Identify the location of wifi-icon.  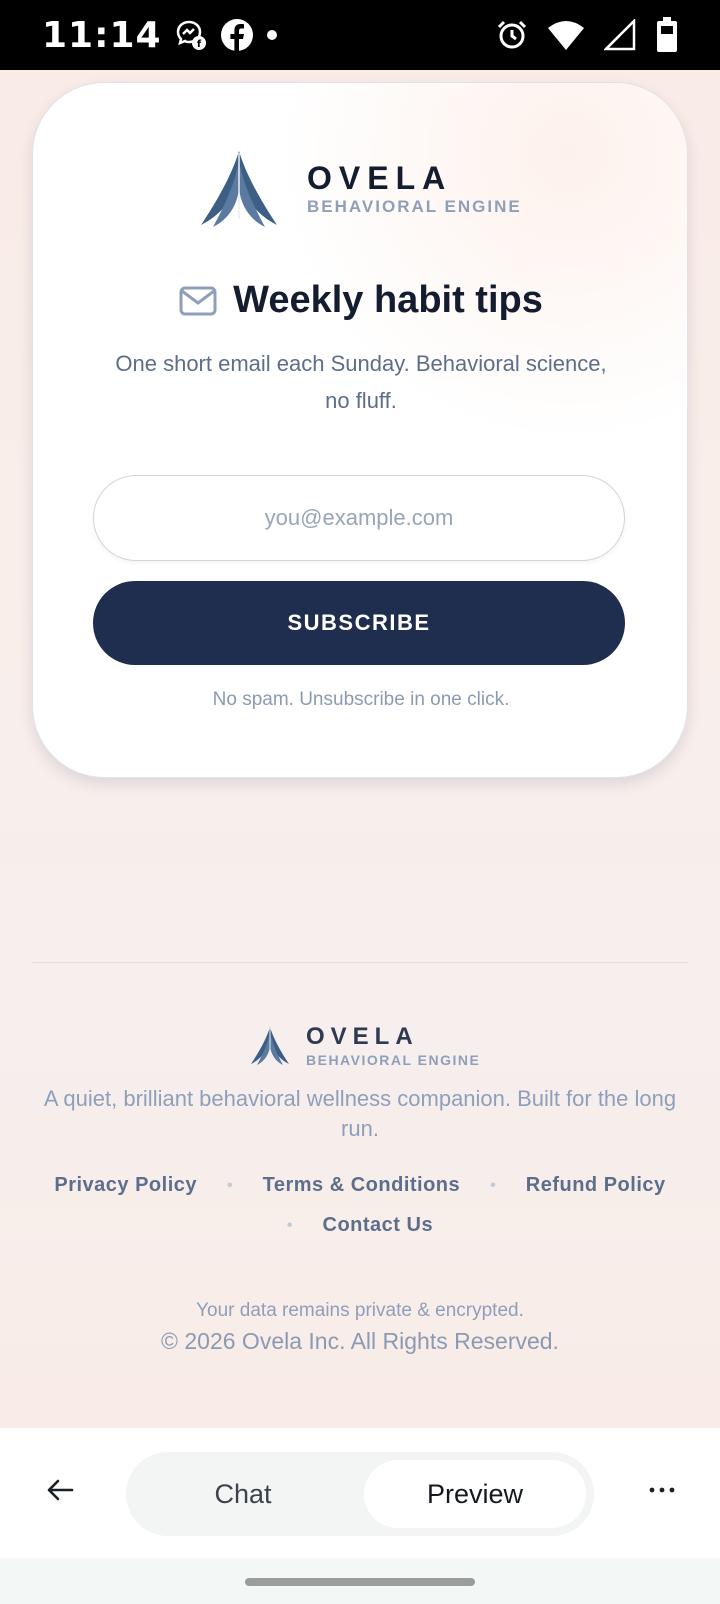
(566, 35).